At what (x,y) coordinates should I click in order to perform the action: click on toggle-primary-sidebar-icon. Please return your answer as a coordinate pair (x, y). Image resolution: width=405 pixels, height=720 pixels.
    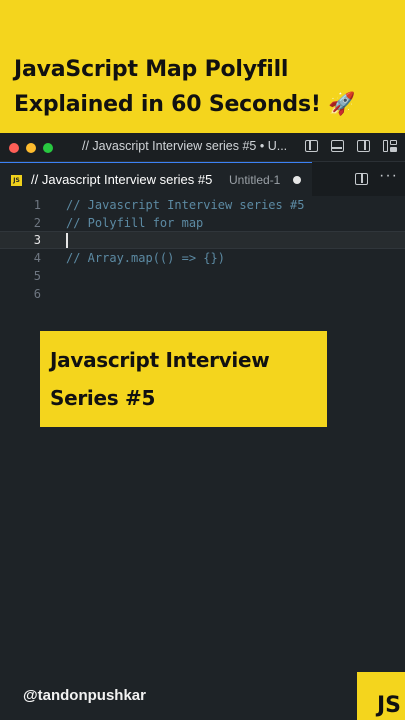
    Looking at the image, I should click on (311, 146).